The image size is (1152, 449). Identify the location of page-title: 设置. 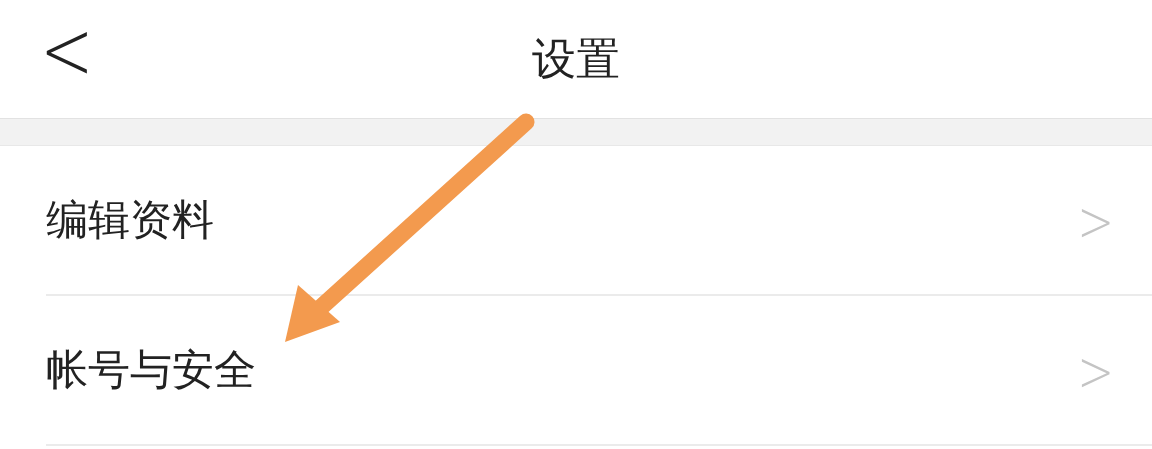
(576, 58).